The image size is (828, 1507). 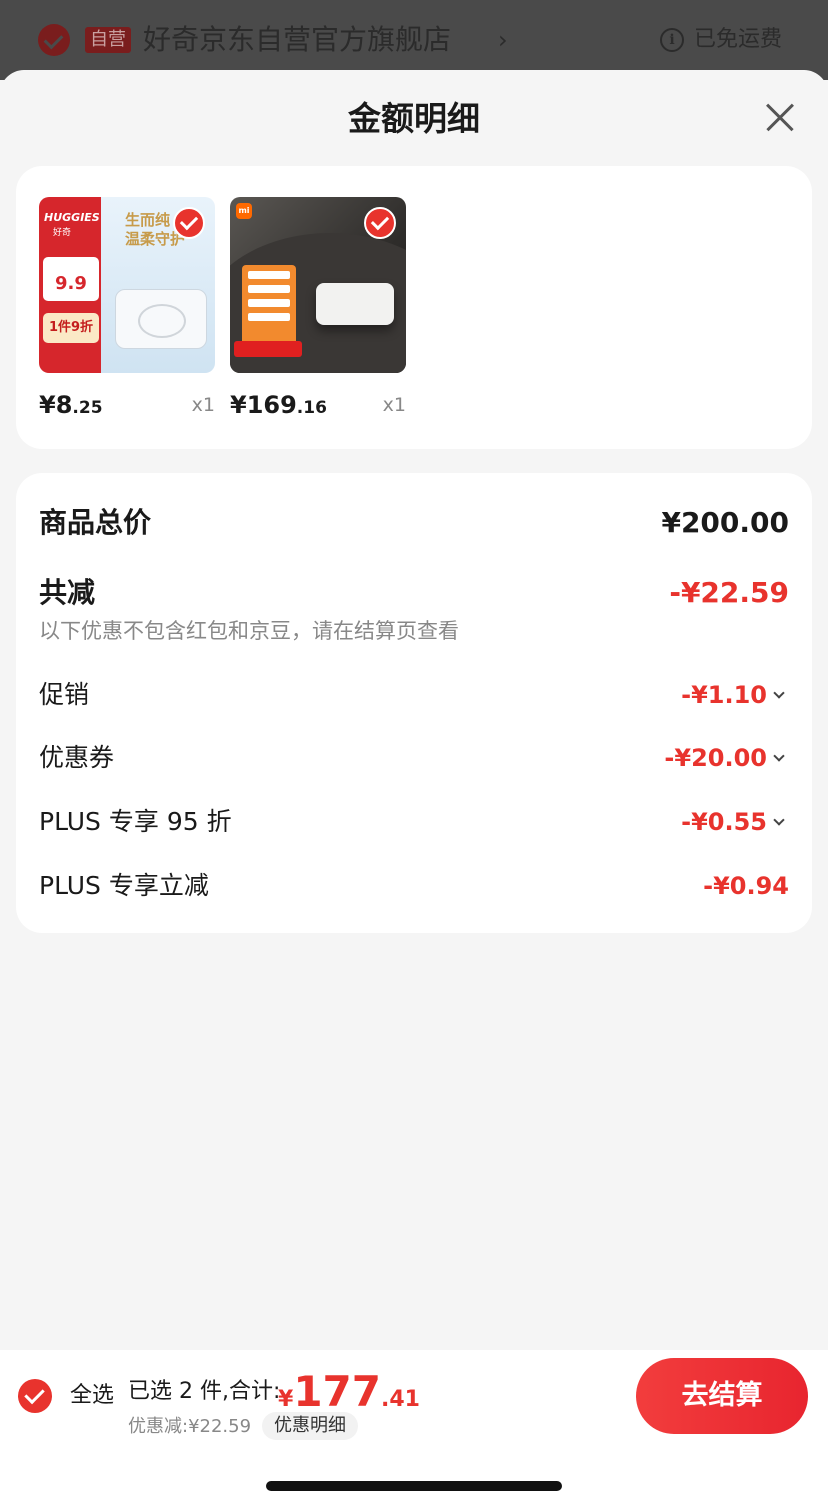 I want to click on info-icon: i, so click(x=672, y=40).